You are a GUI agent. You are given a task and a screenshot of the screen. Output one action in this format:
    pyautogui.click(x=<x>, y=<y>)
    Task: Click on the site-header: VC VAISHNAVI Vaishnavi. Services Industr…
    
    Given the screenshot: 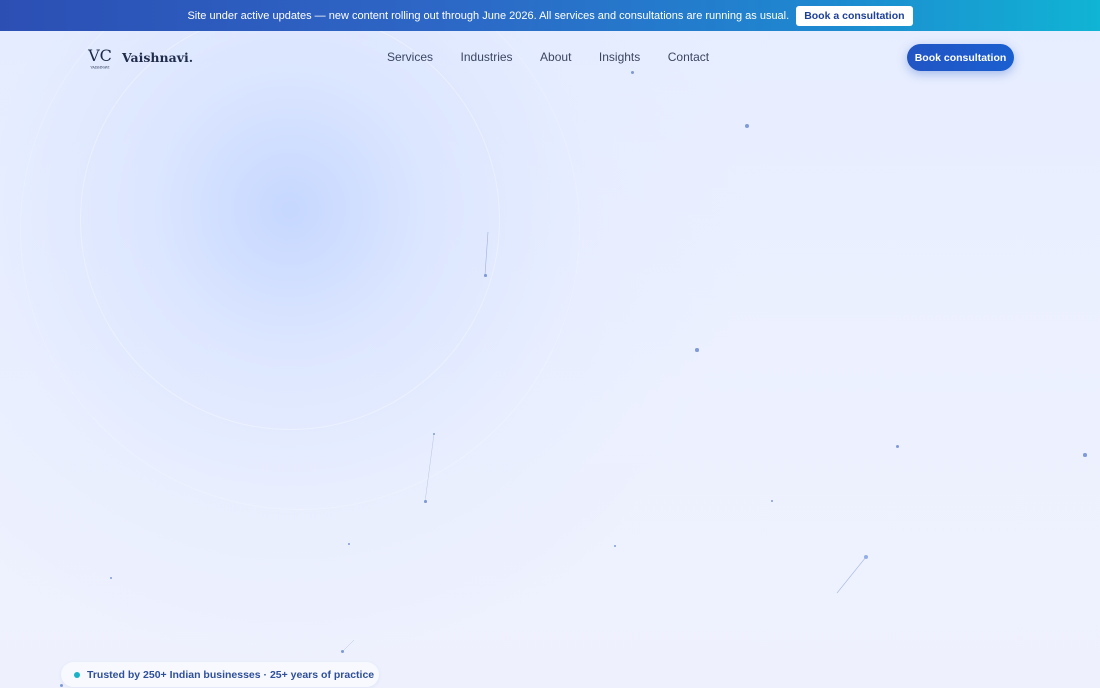 What is the action you would take?
    pyautogui.click(x=550, y=57)
    